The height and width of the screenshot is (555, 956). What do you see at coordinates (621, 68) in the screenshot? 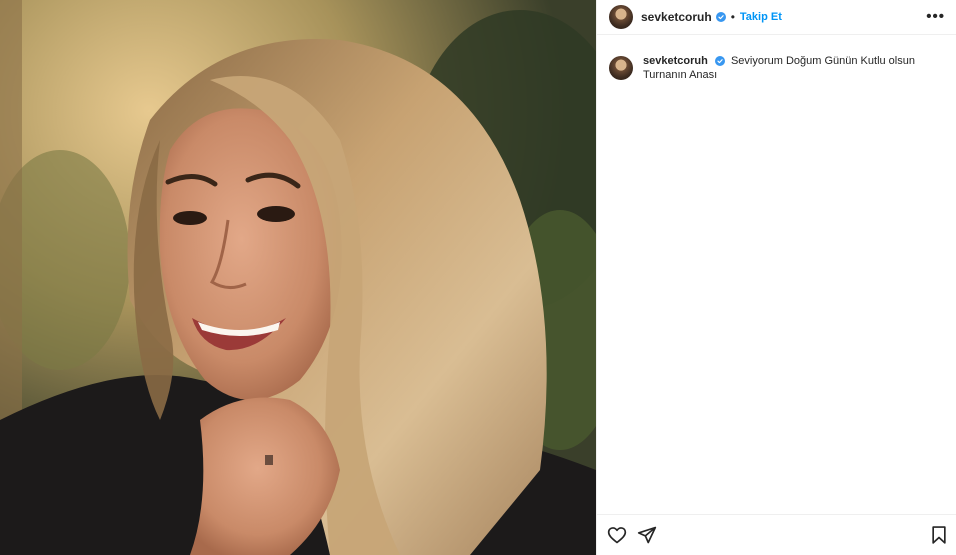
I see `caption-avatar` at bounding box center [621, 68].